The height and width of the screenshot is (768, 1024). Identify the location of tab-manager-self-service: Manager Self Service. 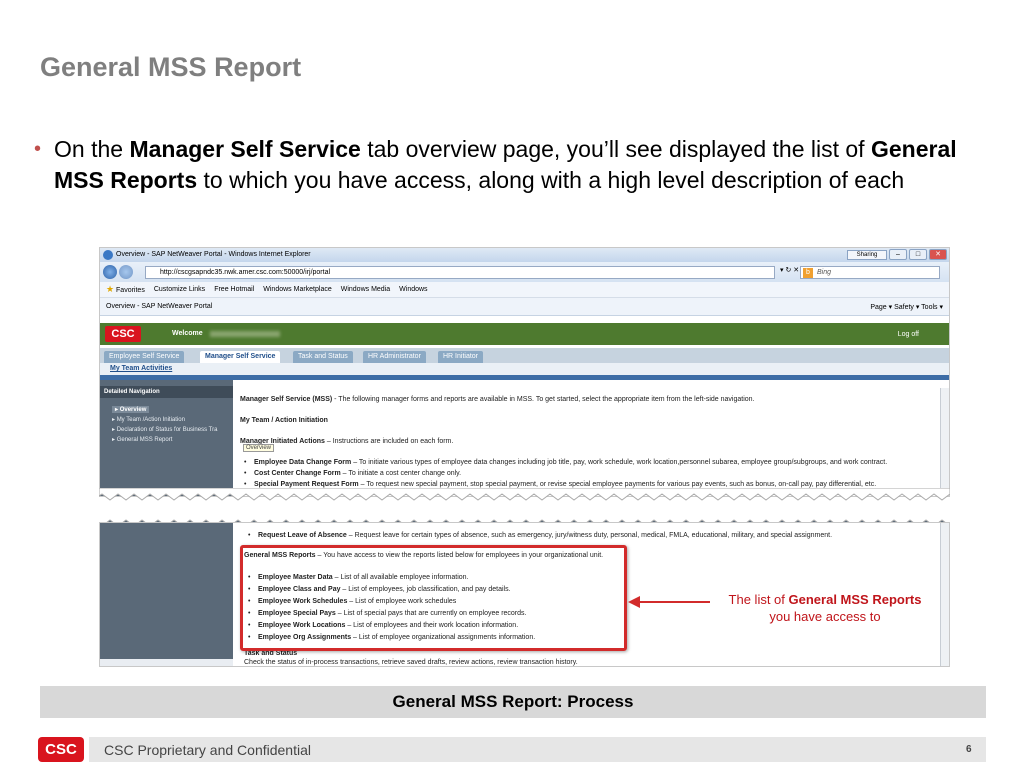
(240, 357).